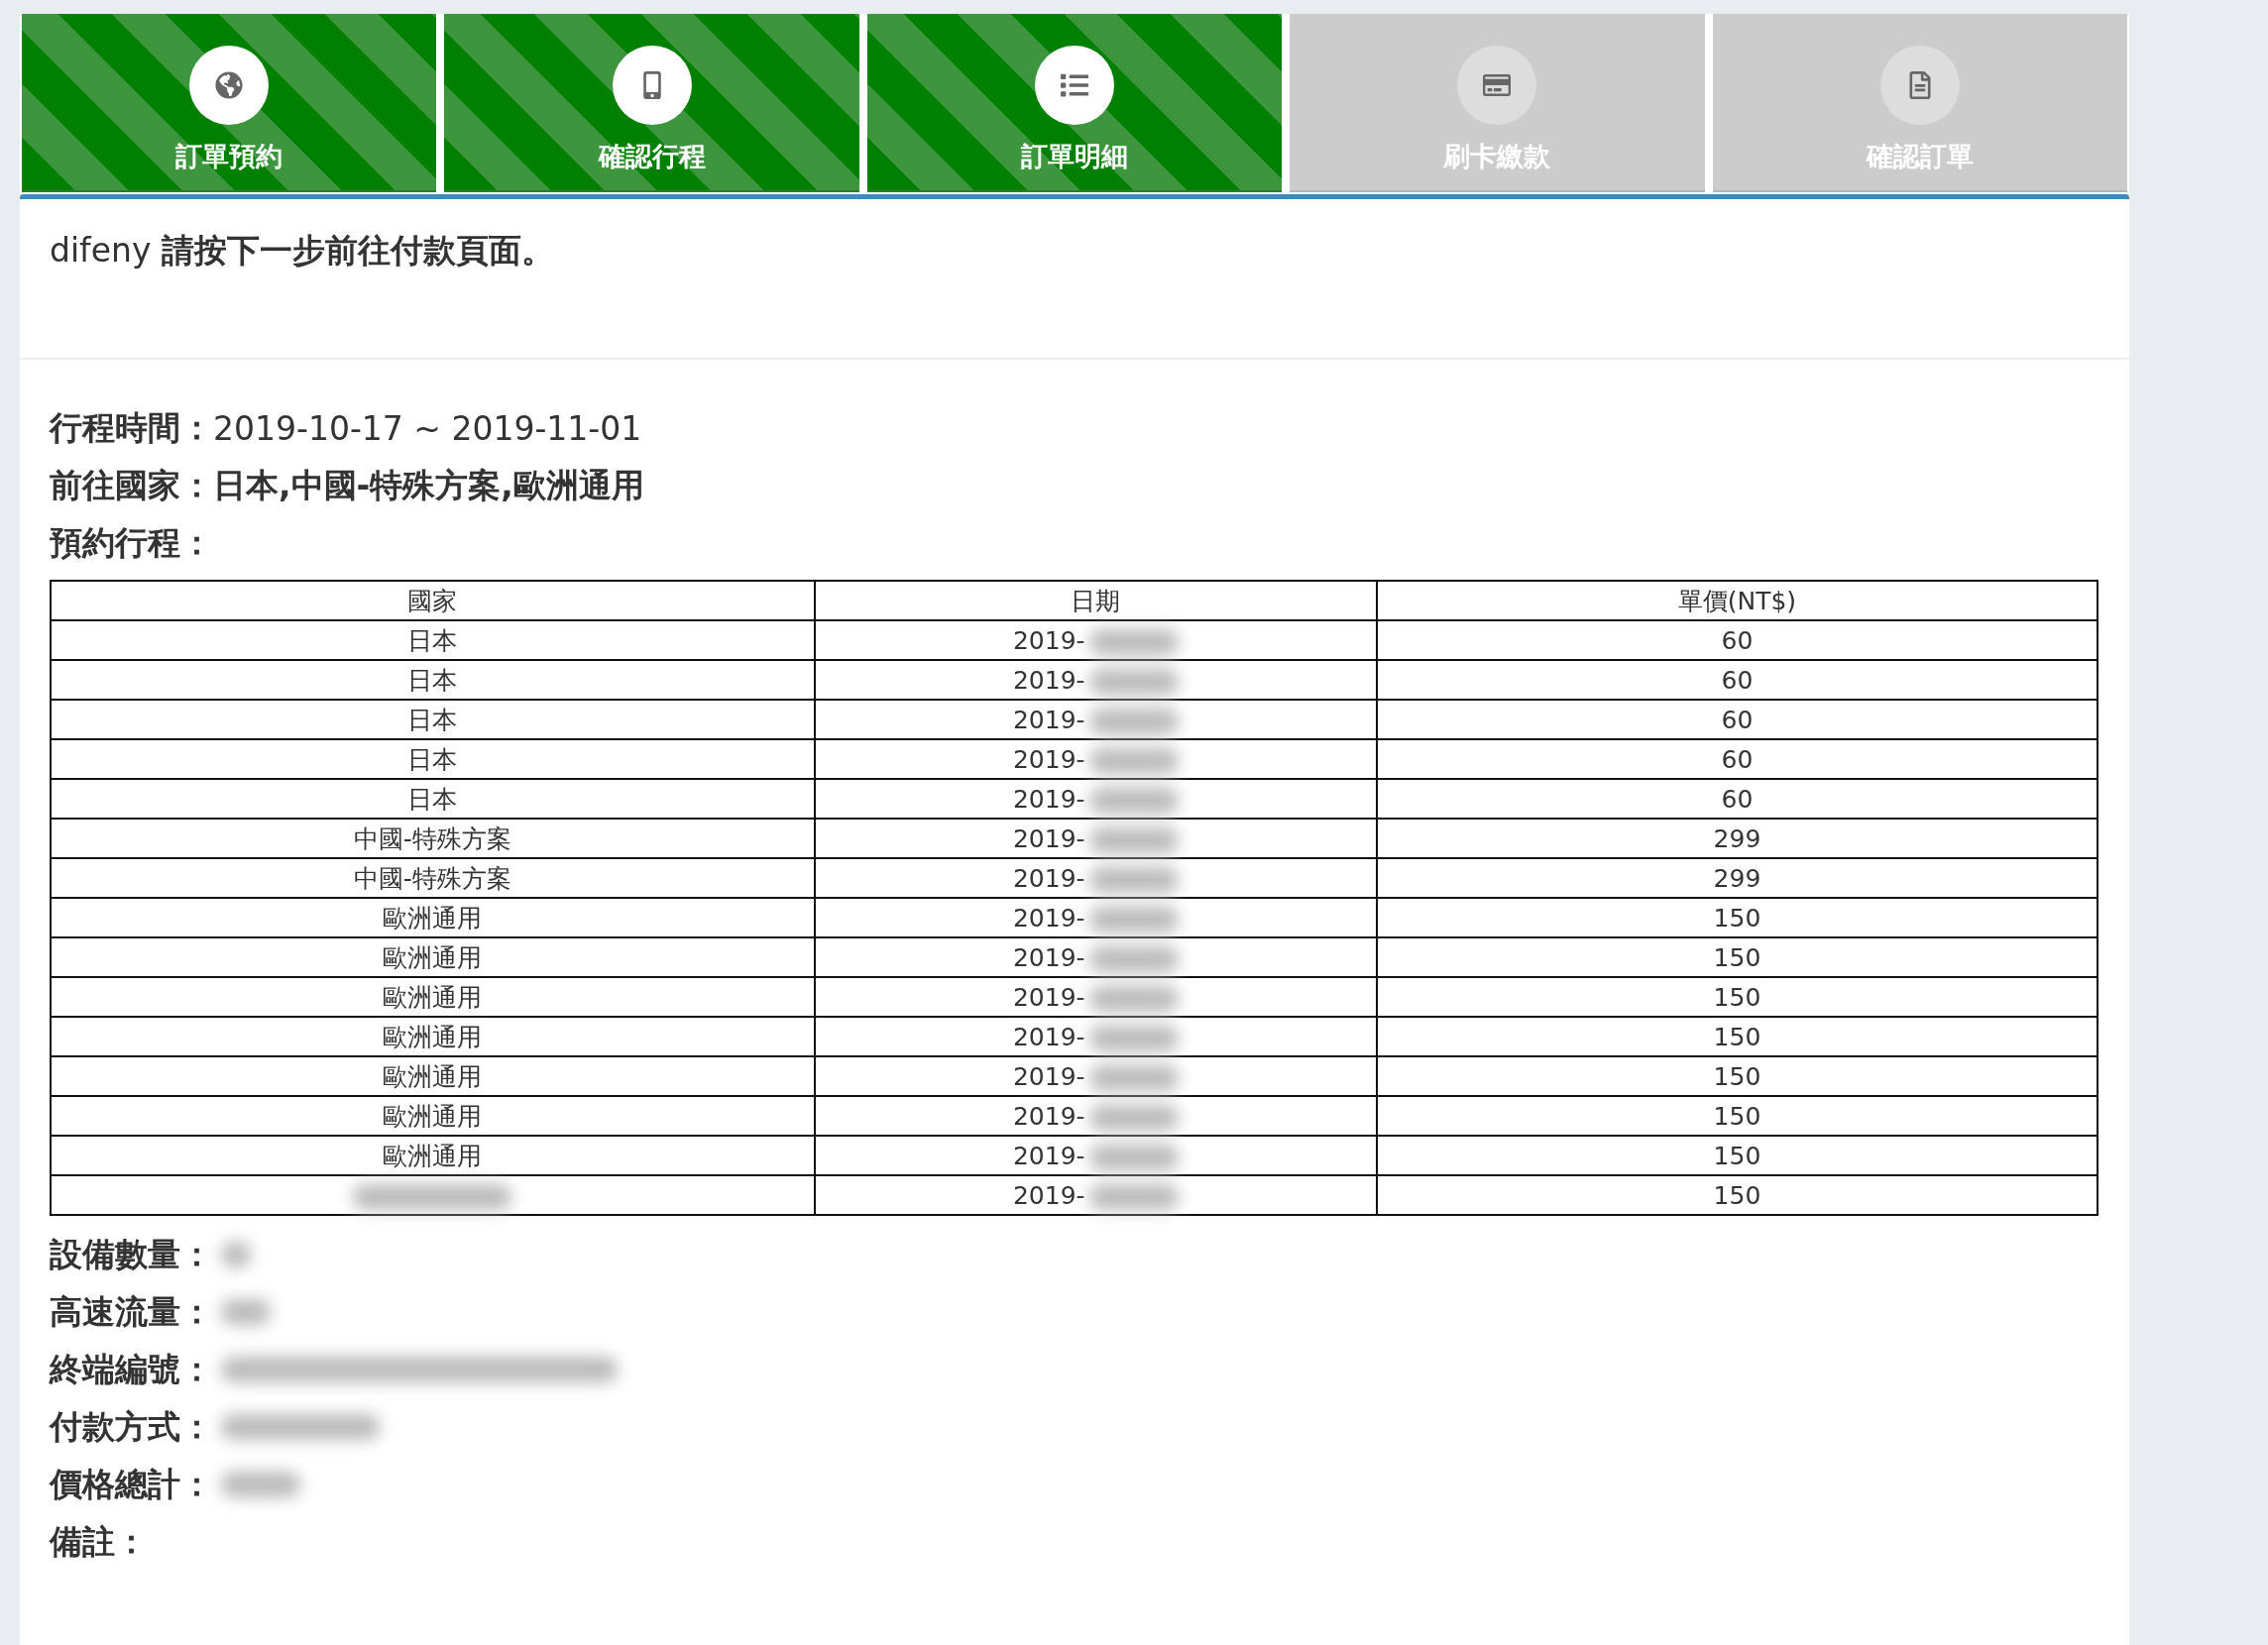  Describe the element at coordinates (229, 156) in the screenshot. I see `step-label: 訂單預約` at that location.